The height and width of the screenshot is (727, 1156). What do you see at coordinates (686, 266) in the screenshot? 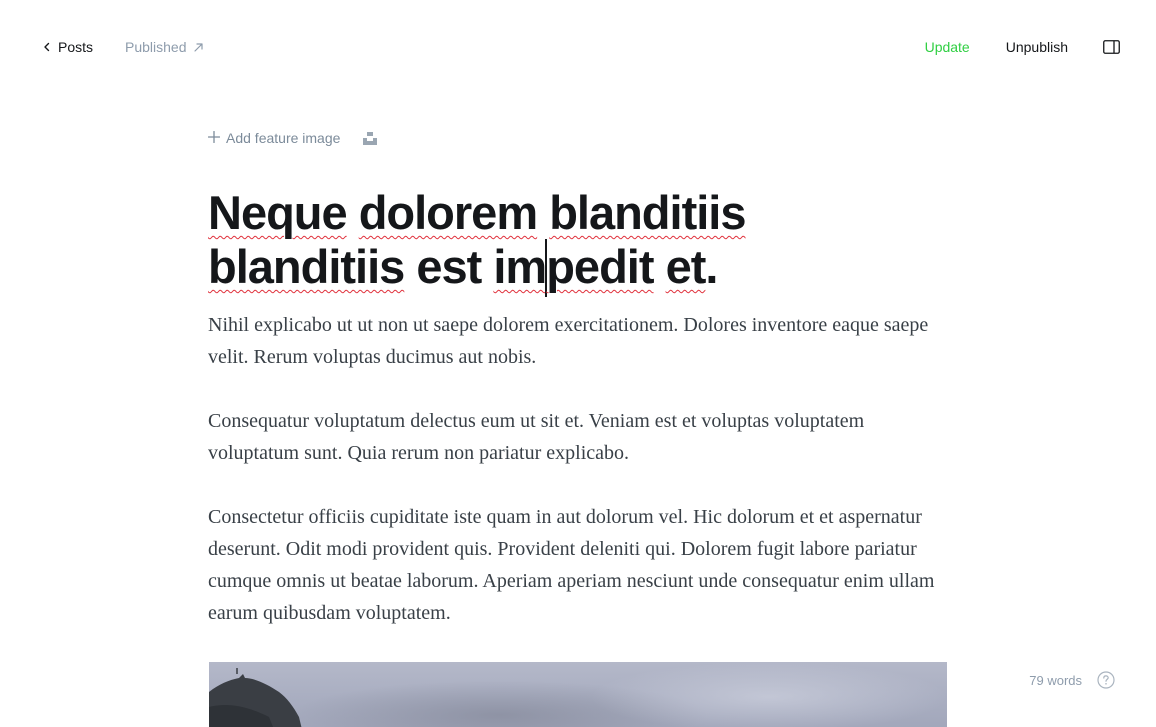
I see `title-word: et` at bounding box center [686, 266].